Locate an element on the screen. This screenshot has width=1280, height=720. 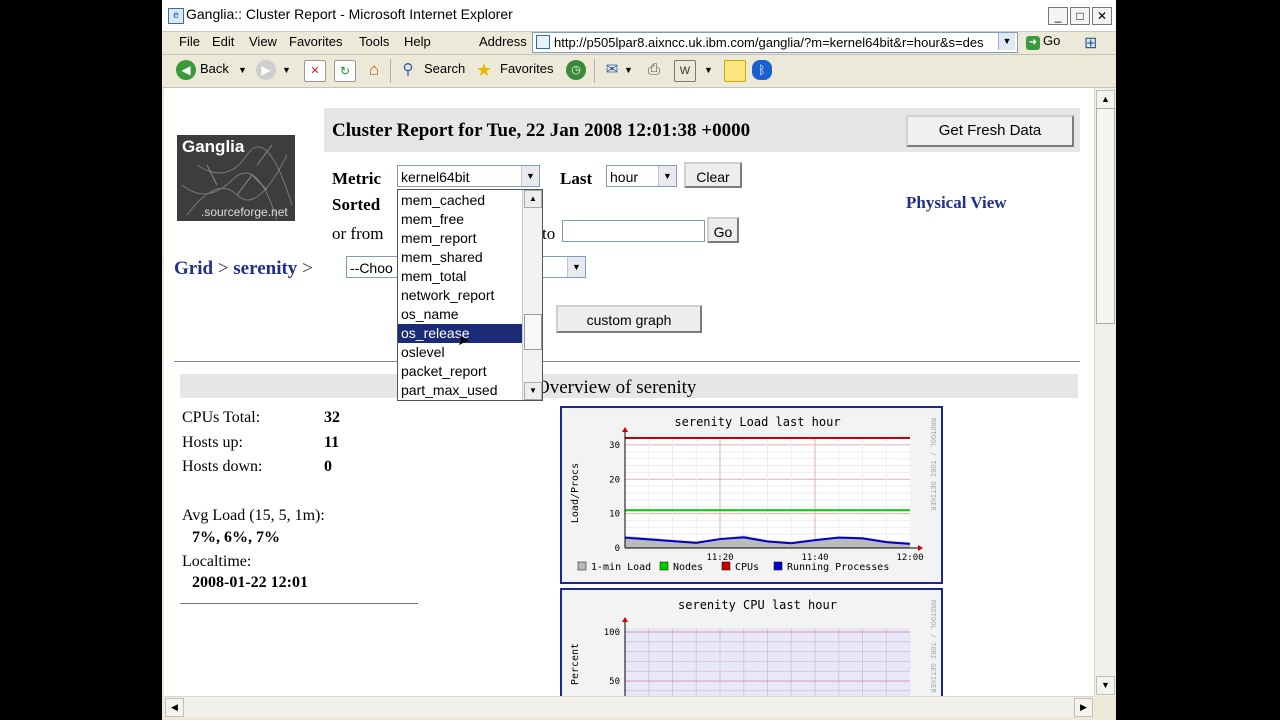
clear-button: Clear is located at coordinates (713, 175).